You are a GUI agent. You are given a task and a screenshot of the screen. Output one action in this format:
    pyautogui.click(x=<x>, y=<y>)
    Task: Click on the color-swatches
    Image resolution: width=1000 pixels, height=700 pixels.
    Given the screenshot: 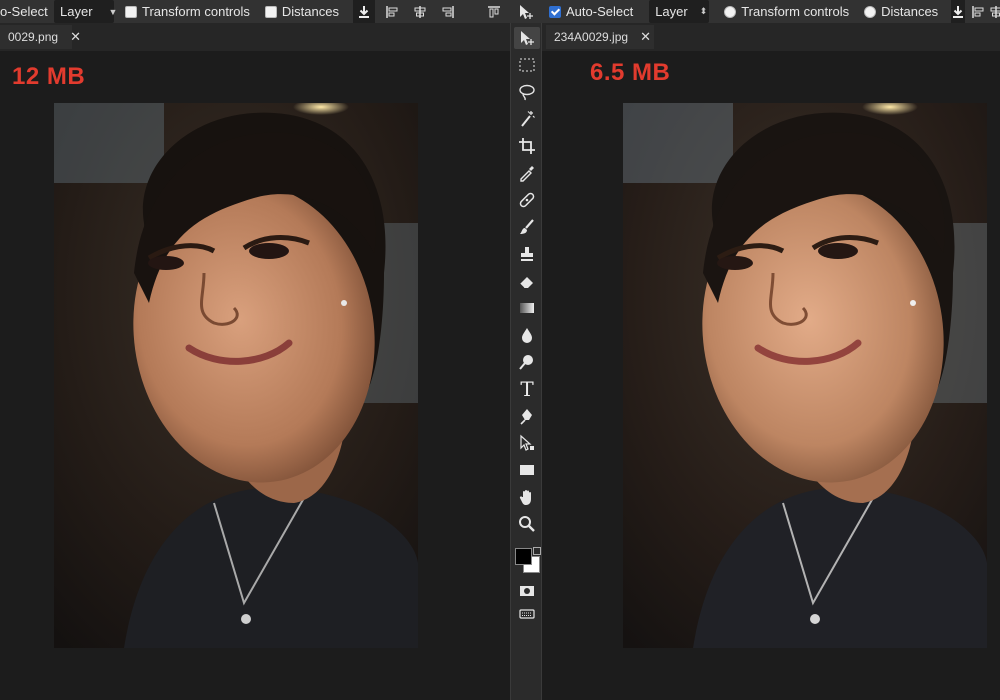 What is the action you would take?
    pyautogui.click(x=527, y=560)
    